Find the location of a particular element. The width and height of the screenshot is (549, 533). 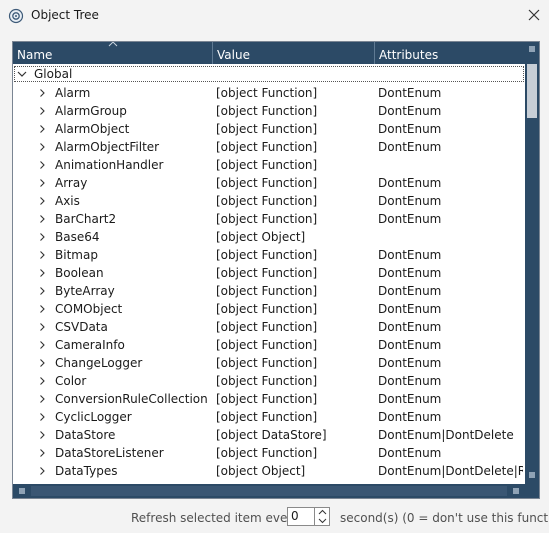

row-name: DataStore is located at coordinates (85, 435).